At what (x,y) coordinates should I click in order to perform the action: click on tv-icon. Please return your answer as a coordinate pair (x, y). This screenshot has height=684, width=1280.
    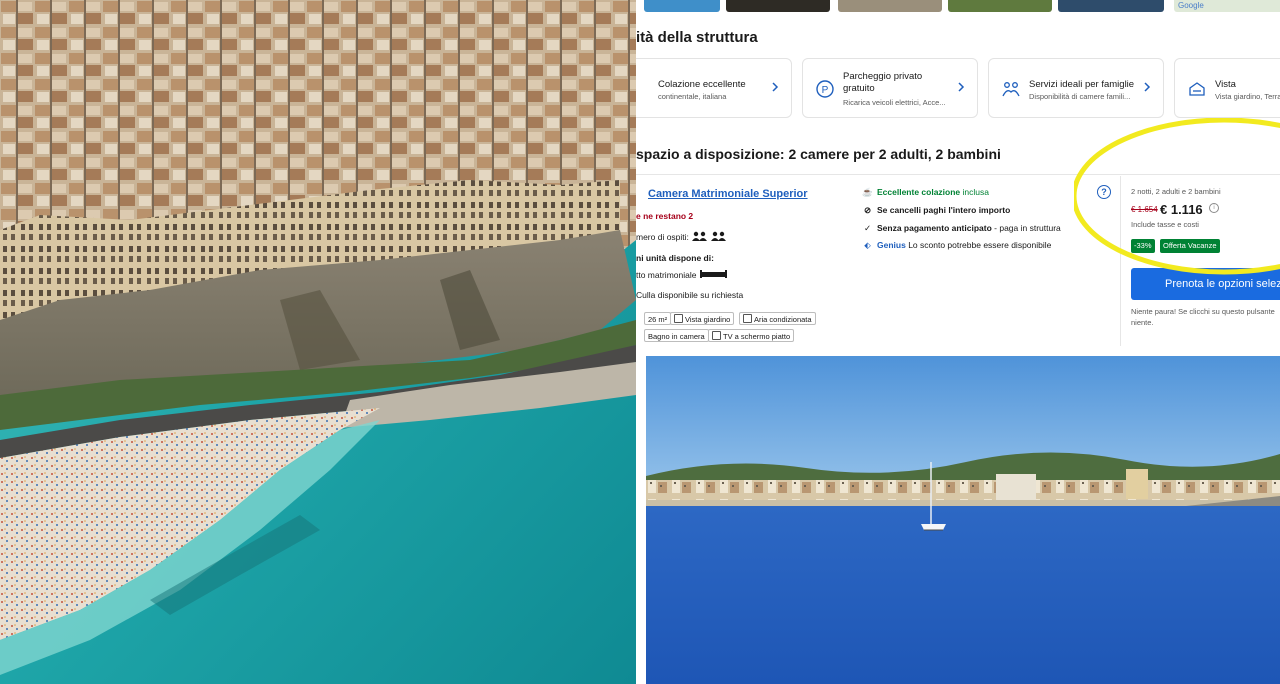
    Looking at the image, I should click on (716, 335).